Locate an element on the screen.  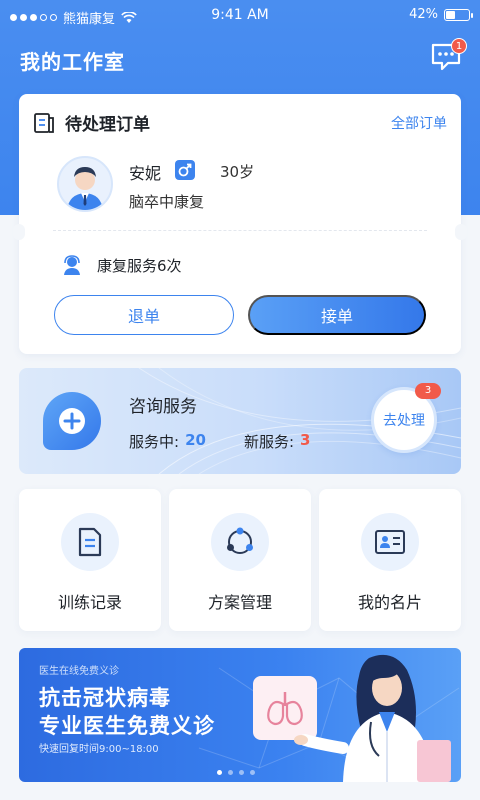
battery-icon is located at coordinates (458, 14).